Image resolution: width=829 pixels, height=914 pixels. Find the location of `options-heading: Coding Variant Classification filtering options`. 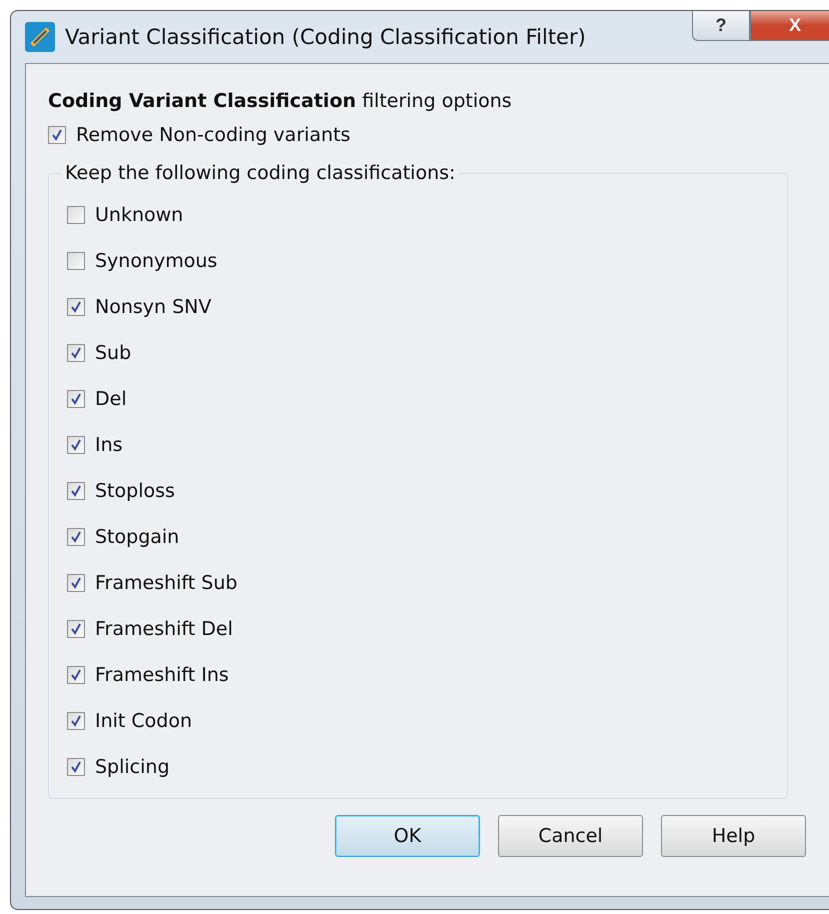

options-heading: Coding Variant Classification filtering options is located at coordinates (280, 101).